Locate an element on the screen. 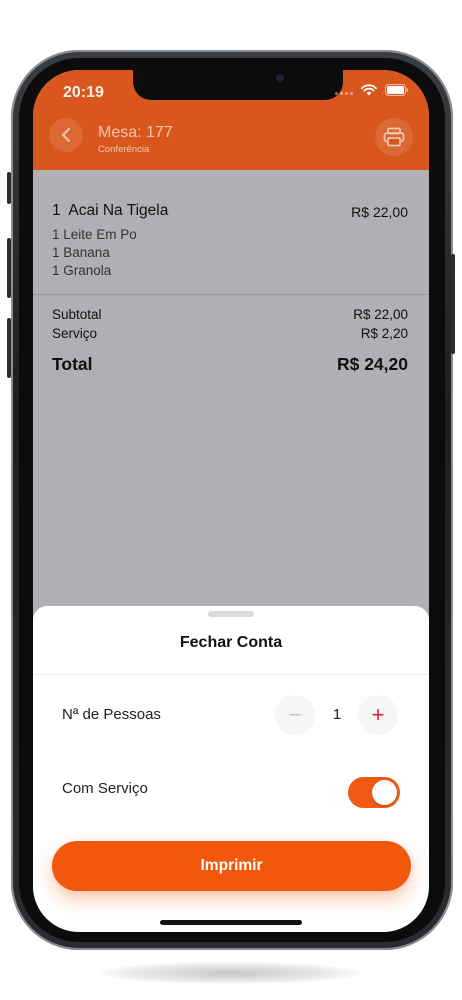  chevron-left-icon is located at coordinates (66, 135).